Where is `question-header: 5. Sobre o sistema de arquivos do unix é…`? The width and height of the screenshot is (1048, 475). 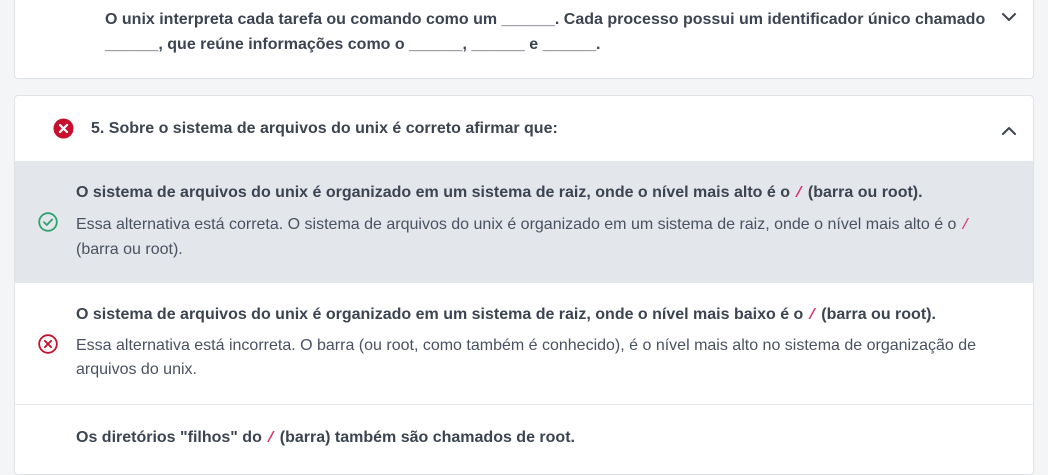
question-header: 5. Sobre o sistema de arquivos do unix é… is located at coordinates (524, 128).